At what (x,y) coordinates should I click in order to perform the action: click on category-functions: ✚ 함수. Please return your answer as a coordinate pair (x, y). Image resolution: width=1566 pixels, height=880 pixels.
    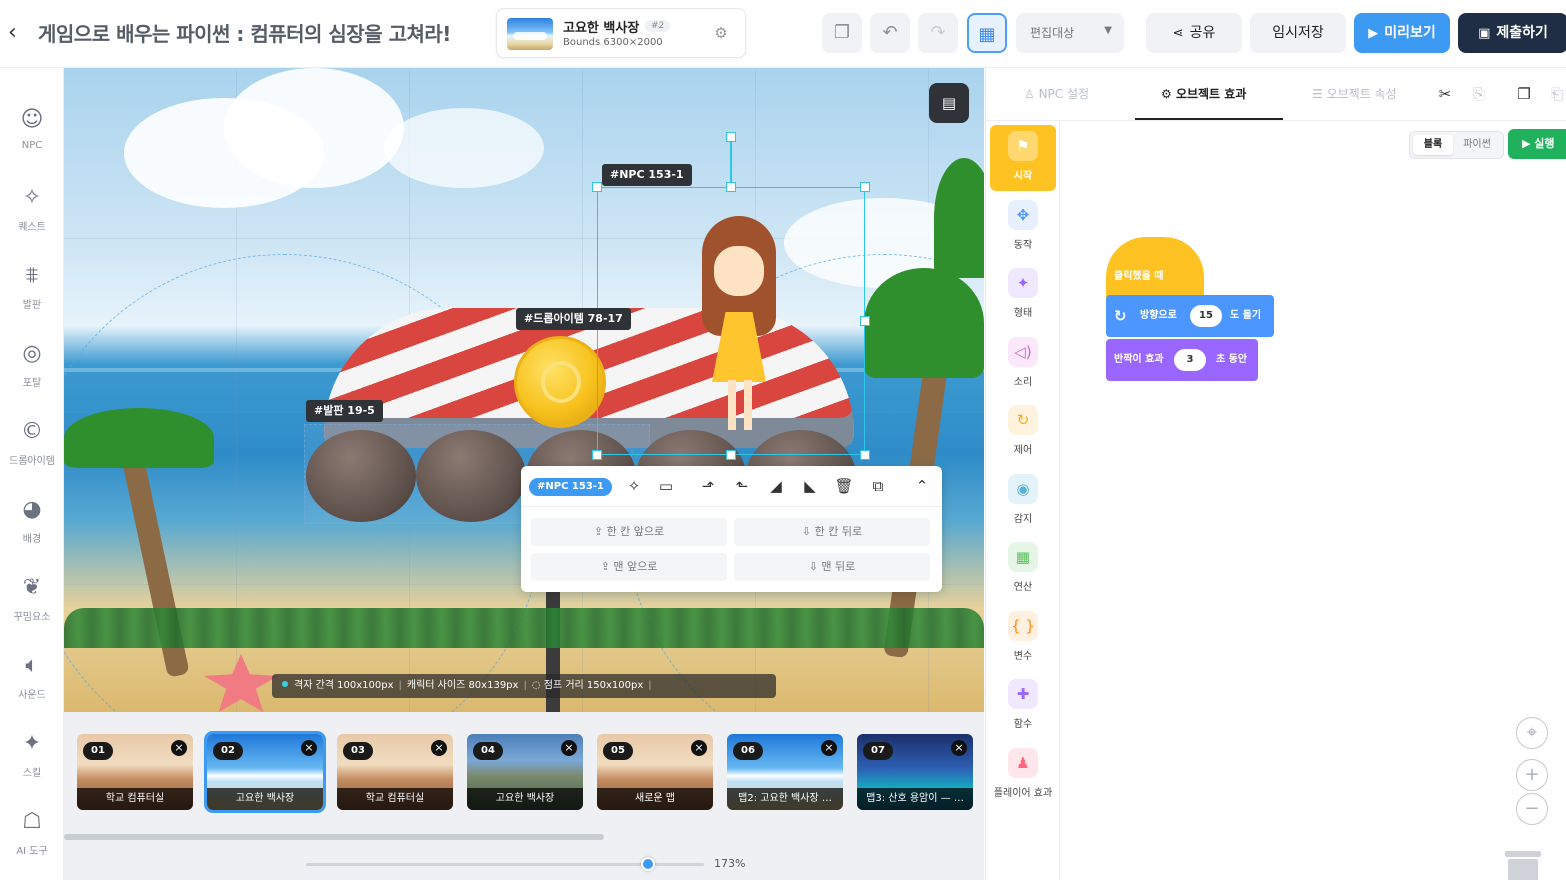
    Looking at the image, I should click on (1023, 706).